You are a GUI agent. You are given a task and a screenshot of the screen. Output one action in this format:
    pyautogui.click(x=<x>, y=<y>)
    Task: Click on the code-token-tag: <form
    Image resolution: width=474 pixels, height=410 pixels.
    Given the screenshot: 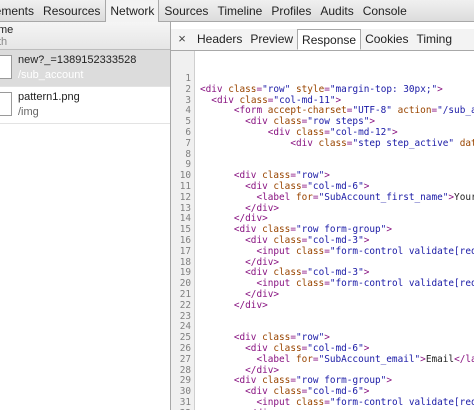 What is the action you would take?
    pyautogui.click(x=250, y=111)
    